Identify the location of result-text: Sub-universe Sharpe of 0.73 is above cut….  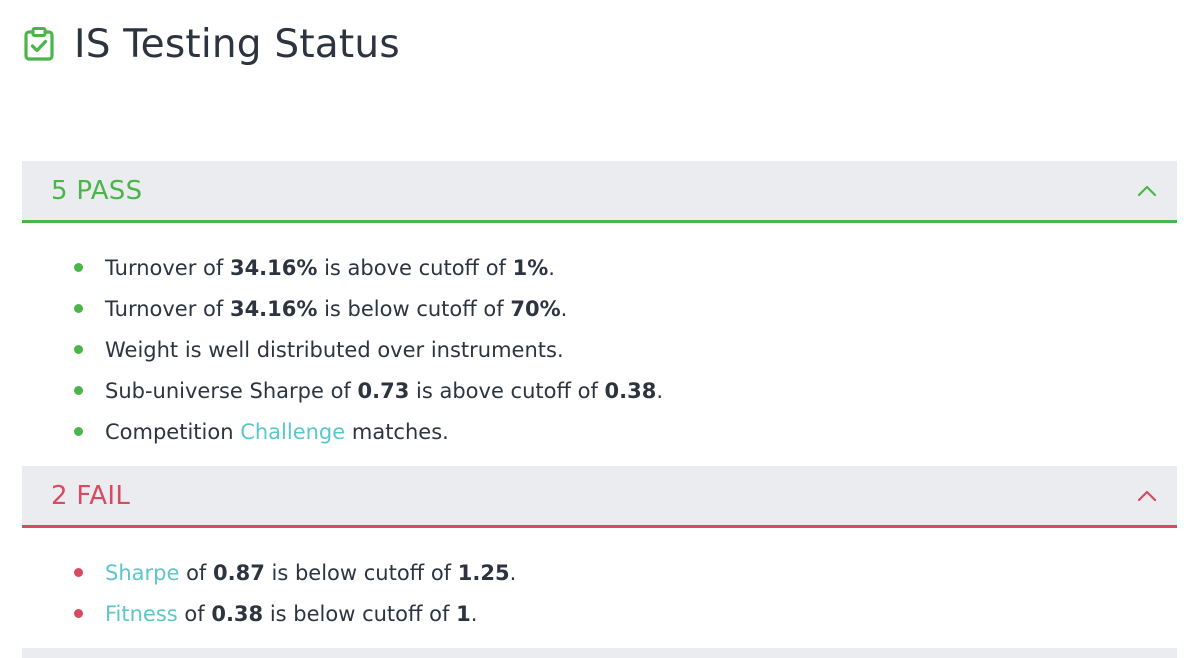
(384, 391).